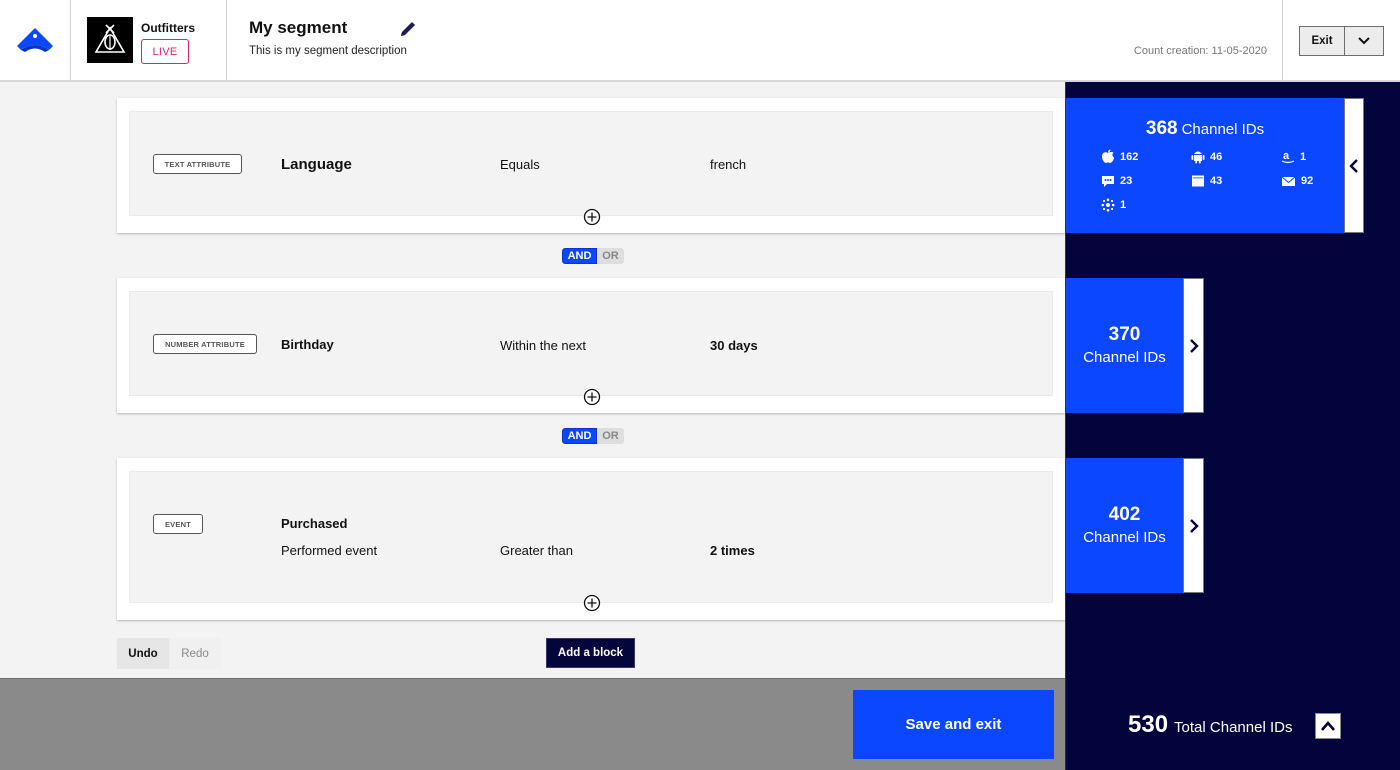 The width and height of the screenshot is (1400, 770). What do you see at coordinates (1124, 345) in the screenshot?
I see `count-card: 370 Channel IDs` at bounding box center [1124, 345].